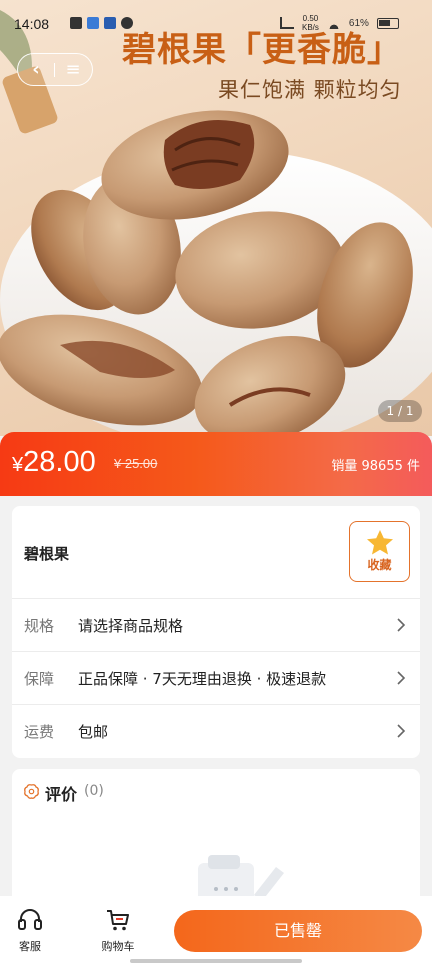 This screenshot has height=964, width=432. Describe the element at coordinates (31, 791) in the screenshot. I see `review-icon` at that location.